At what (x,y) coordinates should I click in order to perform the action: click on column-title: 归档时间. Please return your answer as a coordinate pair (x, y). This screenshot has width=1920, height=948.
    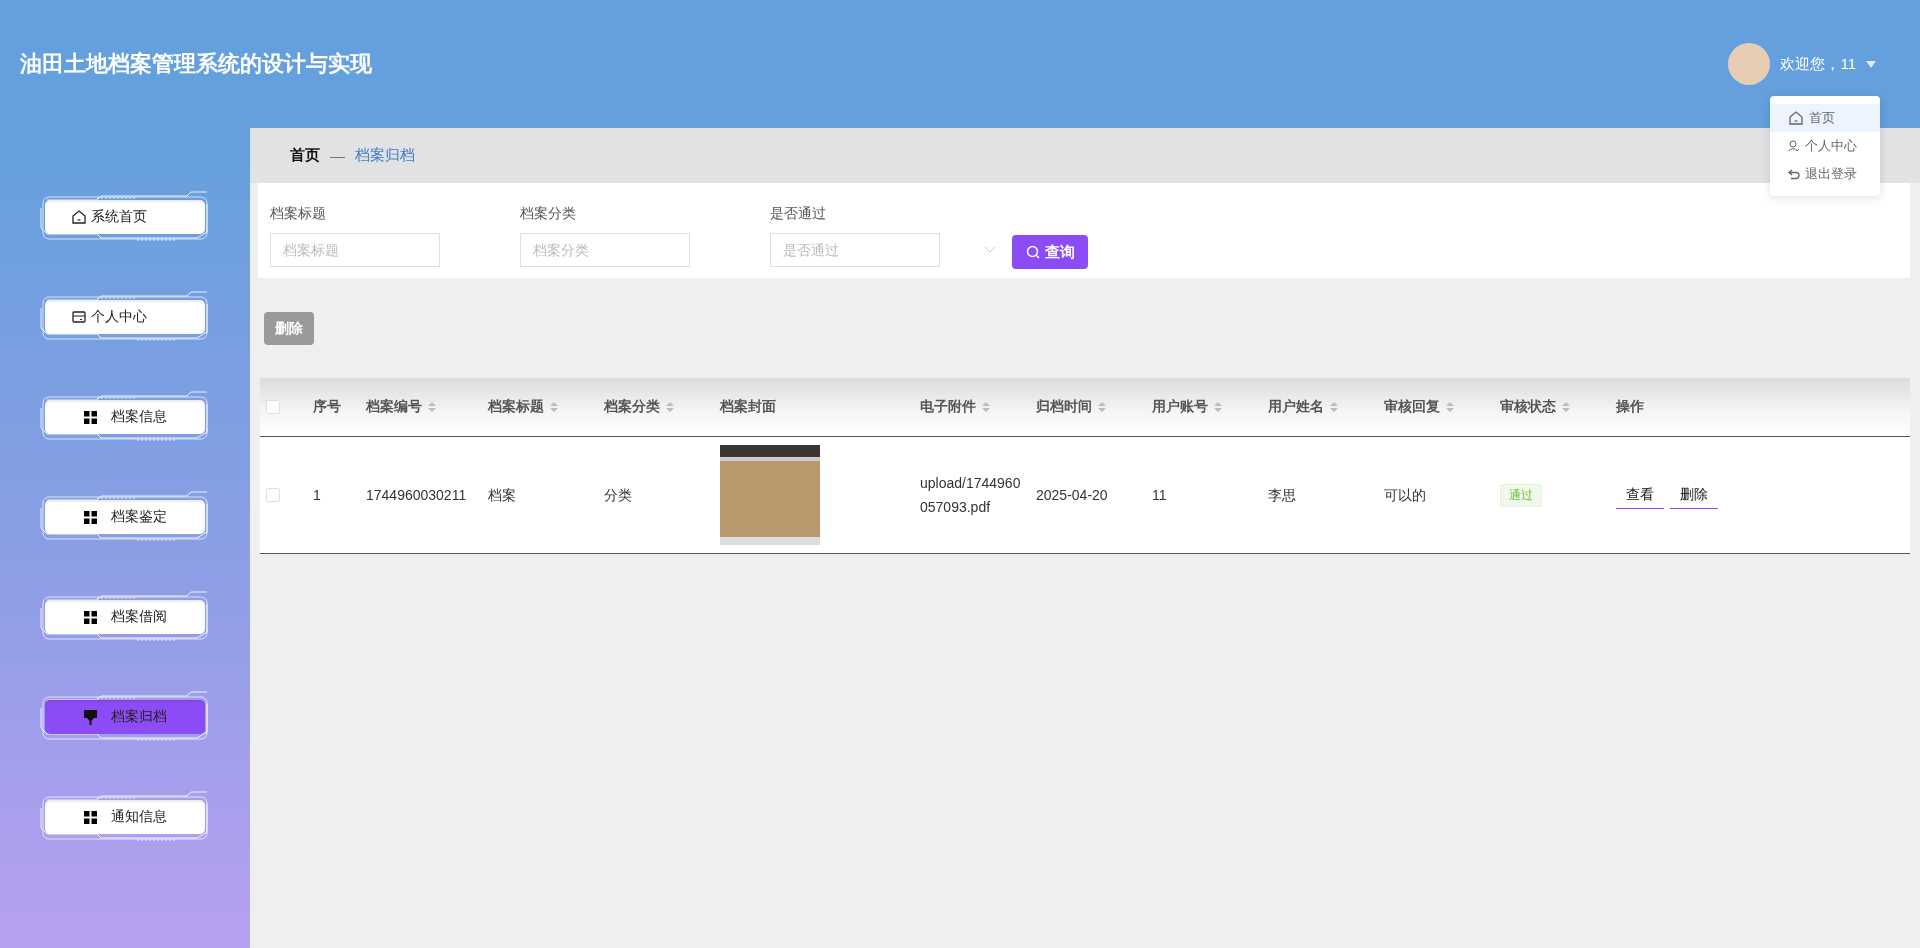
    Looking at the image, I should click on (1064, 407).